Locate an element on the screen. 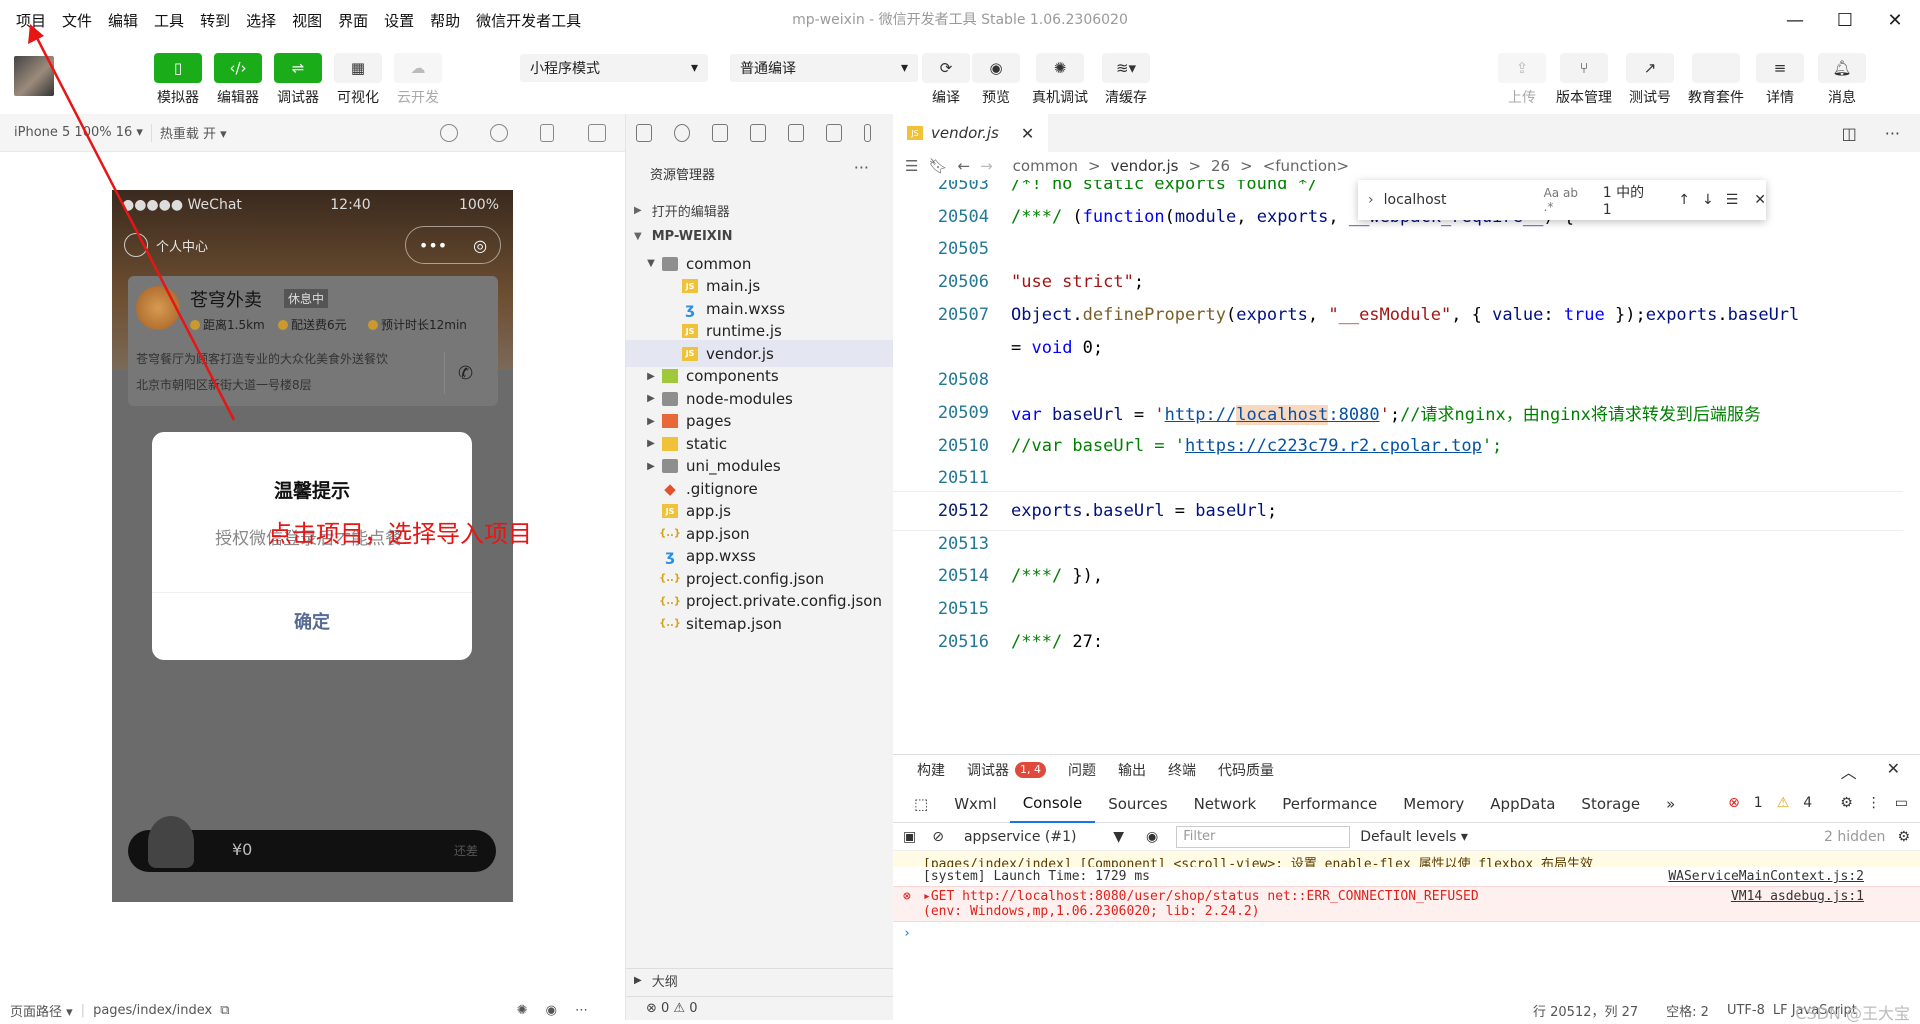  tab-code-quality: 代码质量 is located at coordinates (1246, 770).